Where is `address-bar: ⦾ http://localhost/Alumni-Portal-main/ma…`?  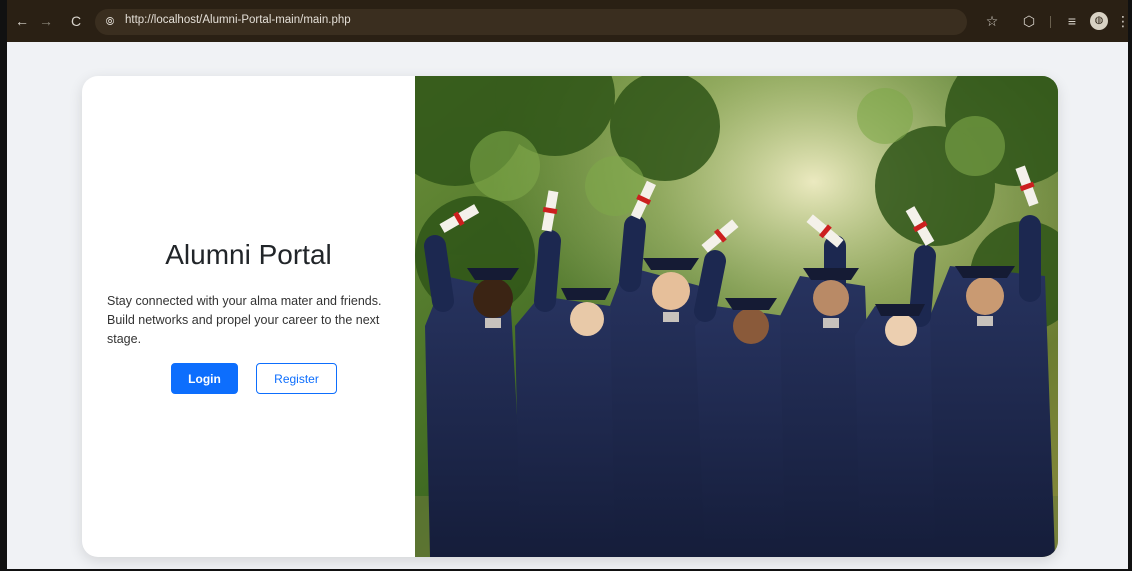 address-bar: ⦾ http://localhost/Alumni-Portal-main/ma… is located at coordinates (531, 22).